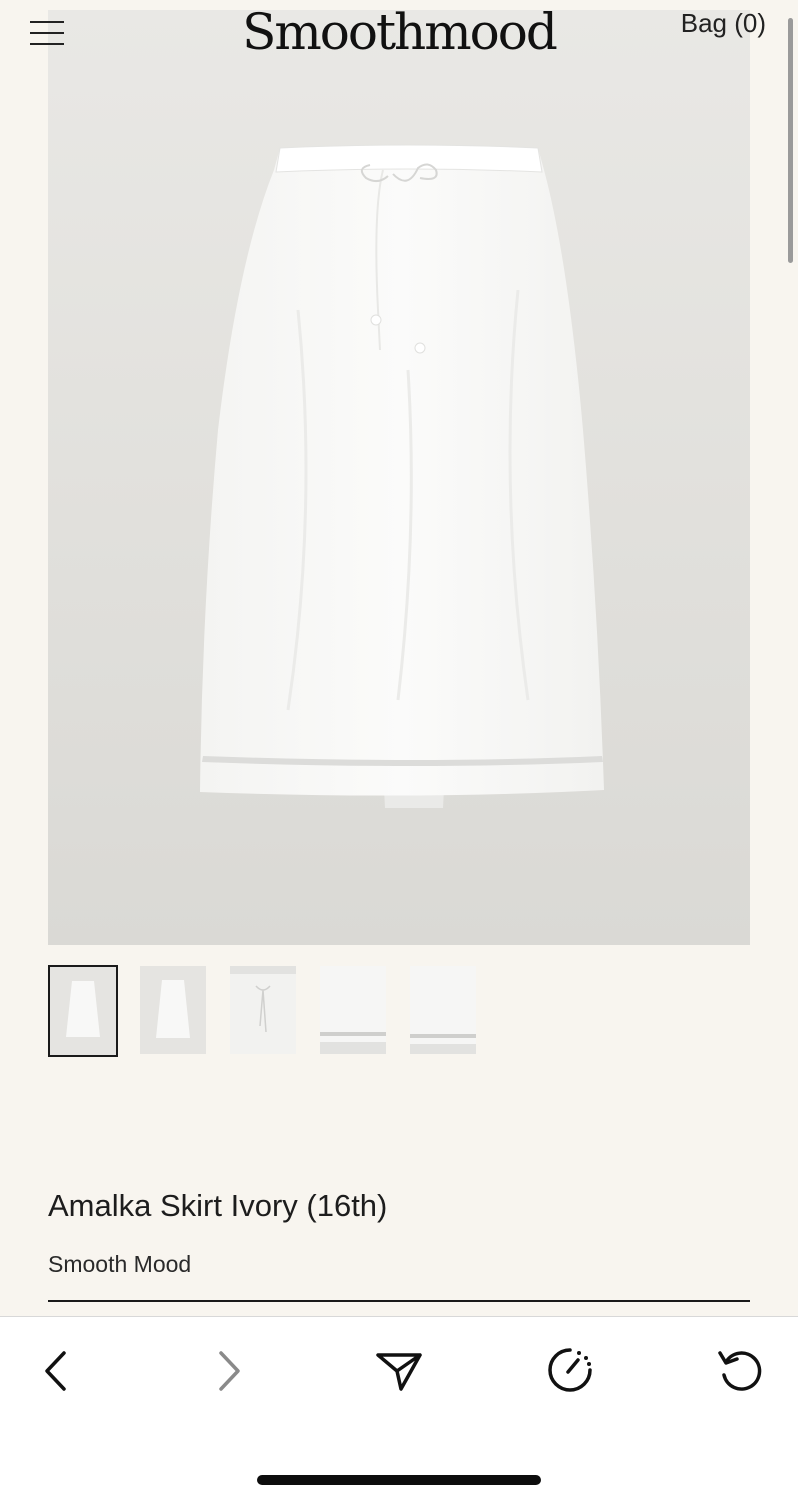  What do you see at coordinates (218, 1205) in the screenshot?
I see `product-title: Amalka Skirt Ivory (16th)` at bounding box center [218, 1205].